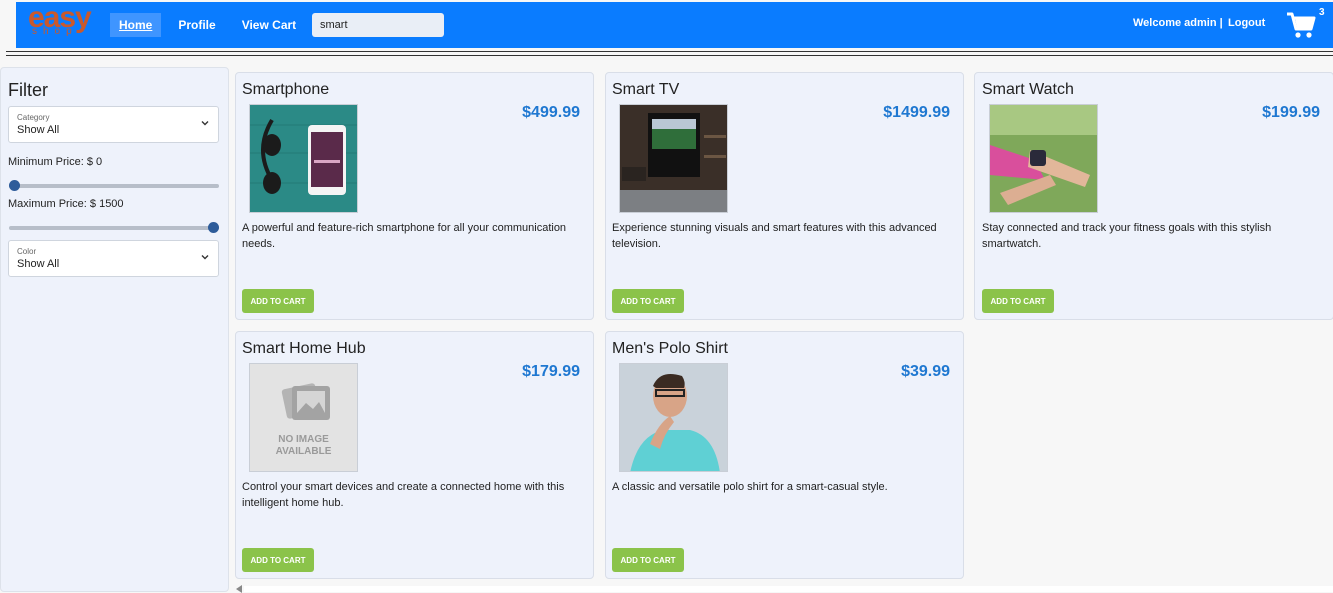  What do you see at coordinates (113, 258) in the screenshot?
I see `color-select: Color Show All` at bounding box center [113, 258].